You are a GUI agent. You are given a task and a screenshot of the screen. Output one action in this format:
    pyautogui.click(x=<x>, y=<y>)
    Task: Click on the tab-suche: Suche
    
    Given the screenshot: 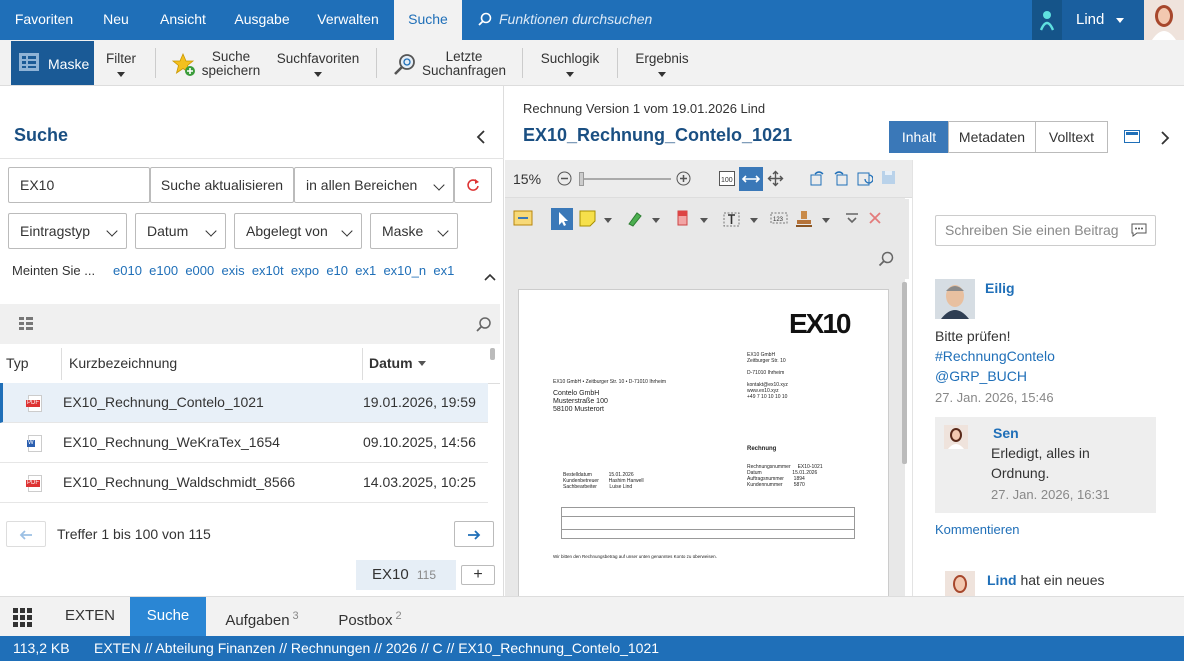 What is the action you would take?
    pyautogui.click(x=428, y=20)
    